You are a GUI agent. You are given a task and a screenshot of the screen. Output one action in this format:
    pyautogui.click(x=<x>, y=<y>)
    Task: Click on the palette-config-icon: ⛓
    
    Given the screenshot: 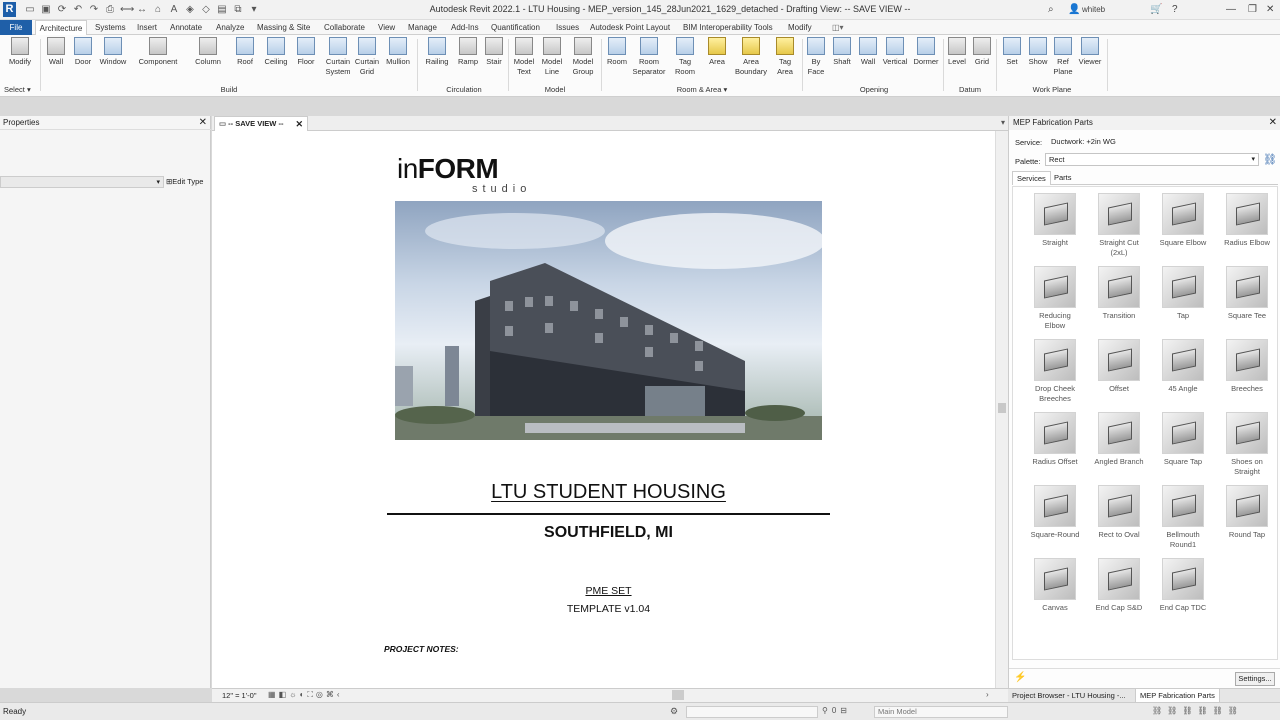 What is the action you would take?
    pyautogui.click(x=1270, y=159)
    